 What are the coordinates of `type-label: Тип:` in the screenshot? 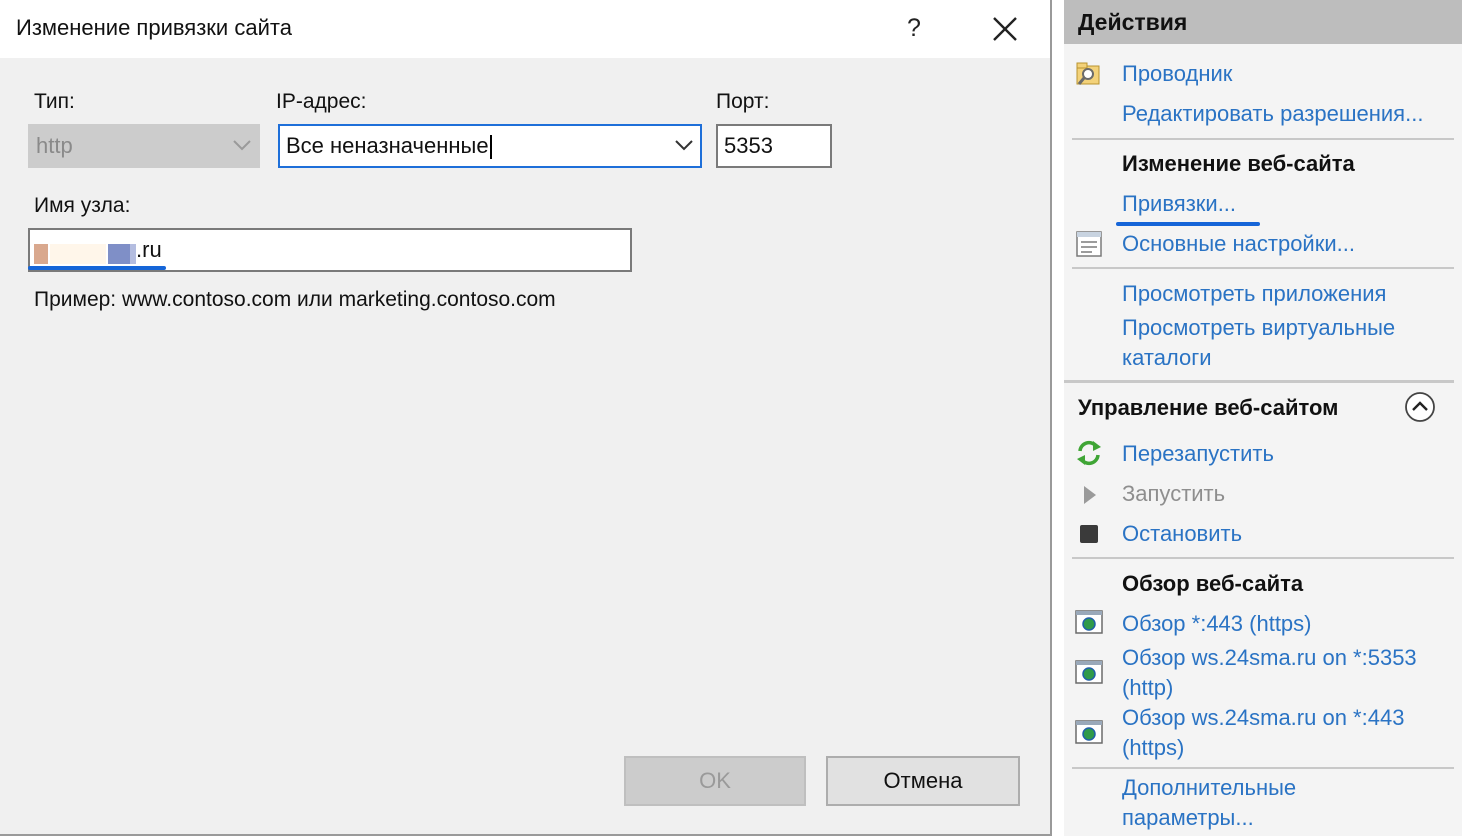 It's located at (54, 101).